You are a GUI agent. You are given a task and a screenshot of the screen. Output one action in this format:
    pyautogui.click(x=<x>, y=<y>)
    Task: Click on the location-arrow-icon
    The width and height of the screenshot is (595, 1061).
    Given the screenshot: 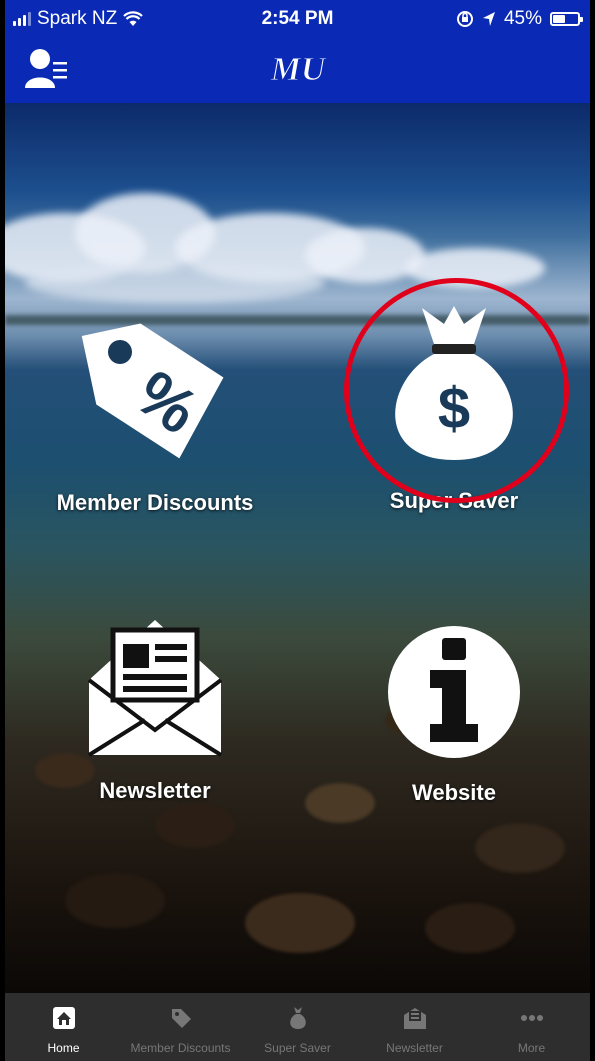 What is the action you would take?
    pyautogui.click(x=488, y=19)
    